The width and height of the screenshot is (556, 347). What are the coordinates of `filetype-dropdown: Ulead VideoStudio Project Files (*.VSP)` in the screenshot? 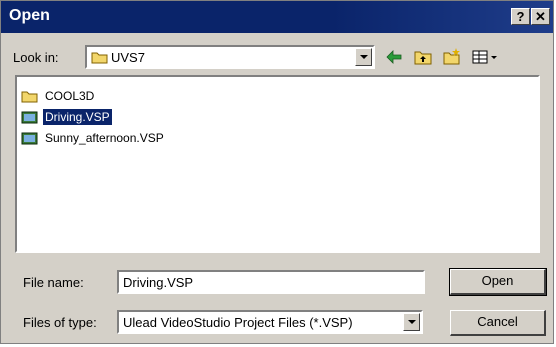 It's located at (270, 322).